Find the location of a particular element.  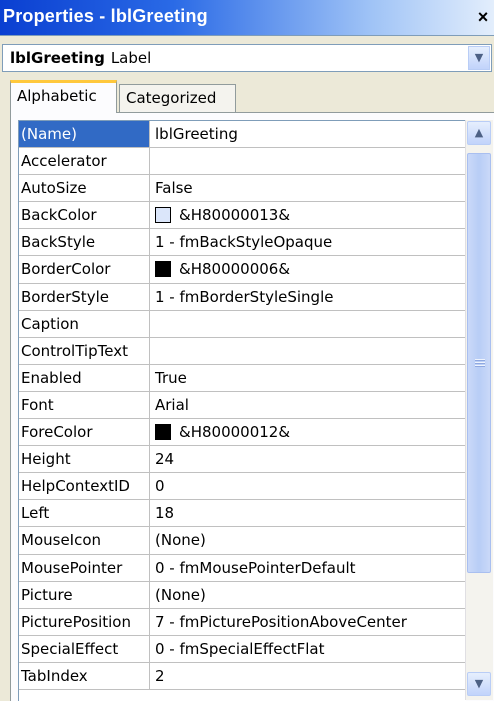

property-value: &H80000006& is located at coordinates (308, 269).